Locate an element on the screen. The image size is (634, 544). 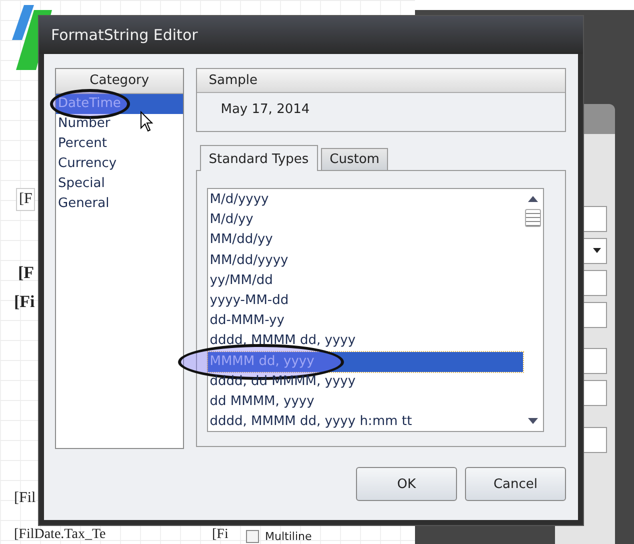
category-item: Percent is located at coordinates (119, 144).